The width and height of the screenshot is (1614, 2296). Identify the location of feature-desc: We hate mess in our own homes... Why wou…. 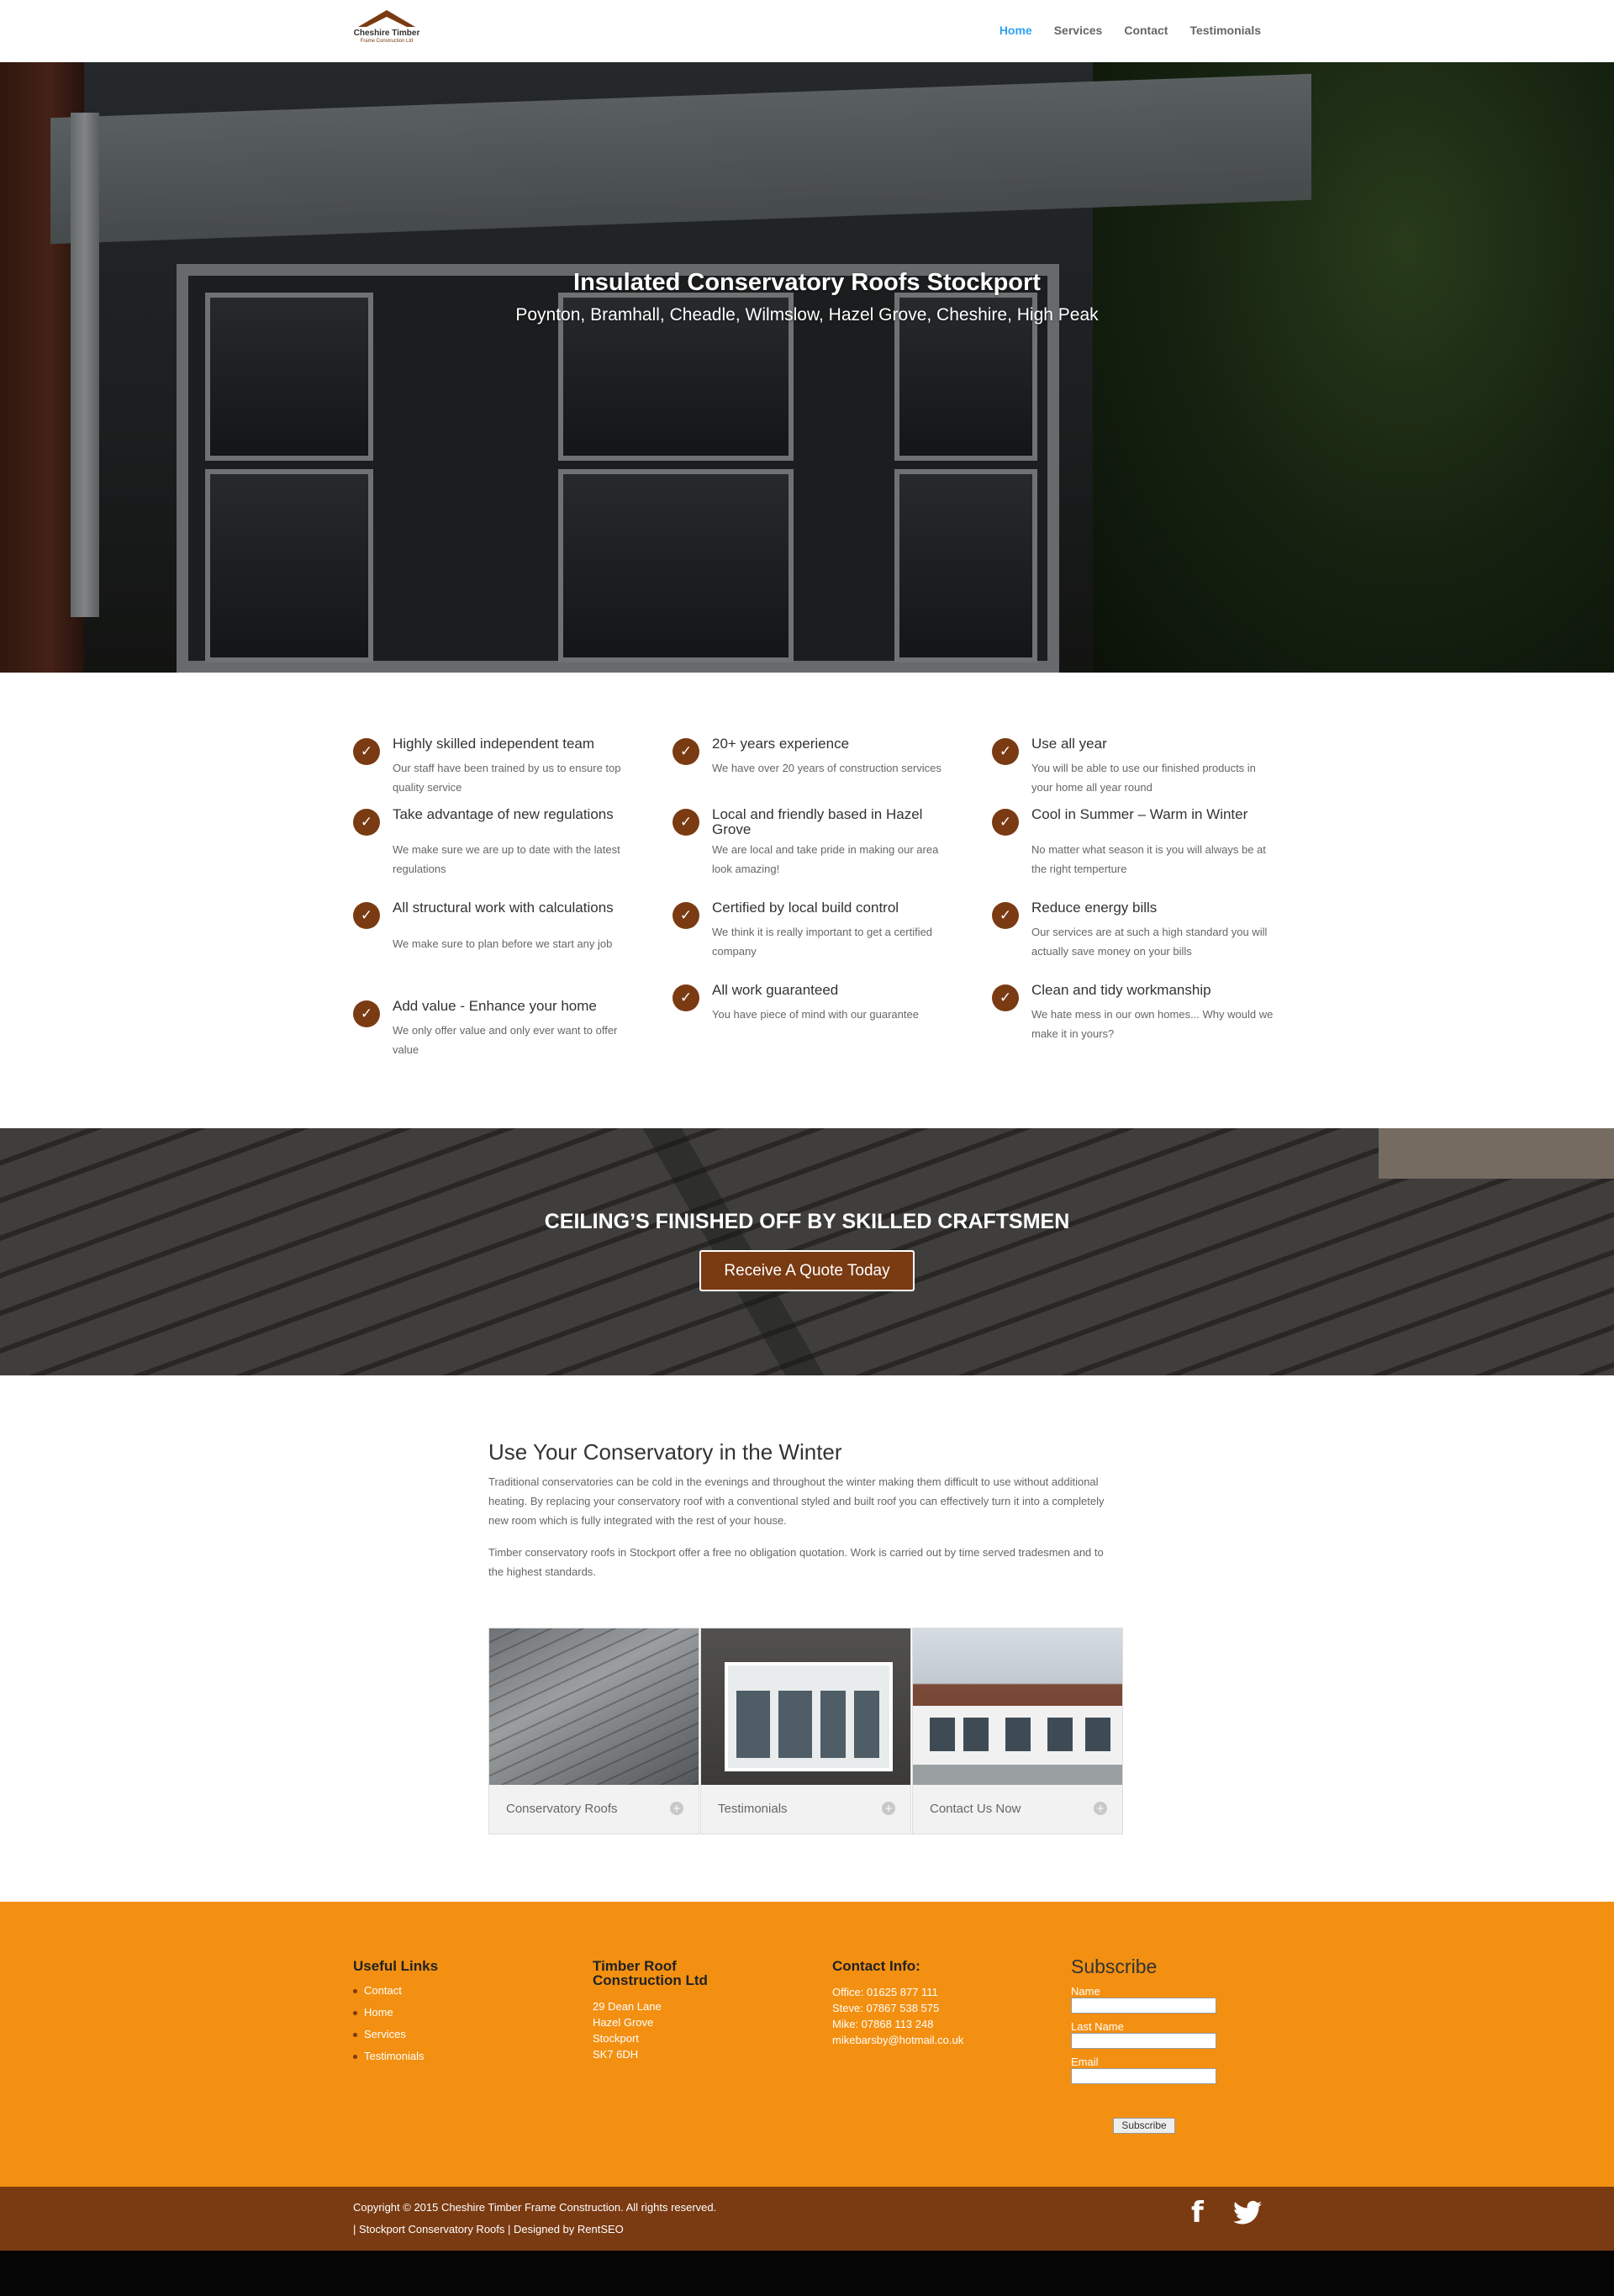
(1152, 1024).